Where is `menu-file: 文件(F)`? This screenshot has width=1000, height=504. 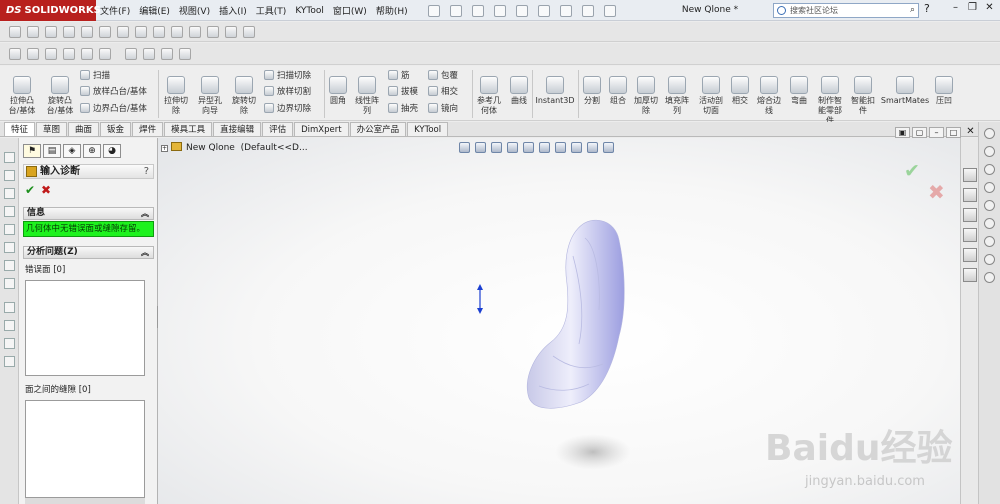 menu-file: 文件(F) is located at coordinates (115, 10).